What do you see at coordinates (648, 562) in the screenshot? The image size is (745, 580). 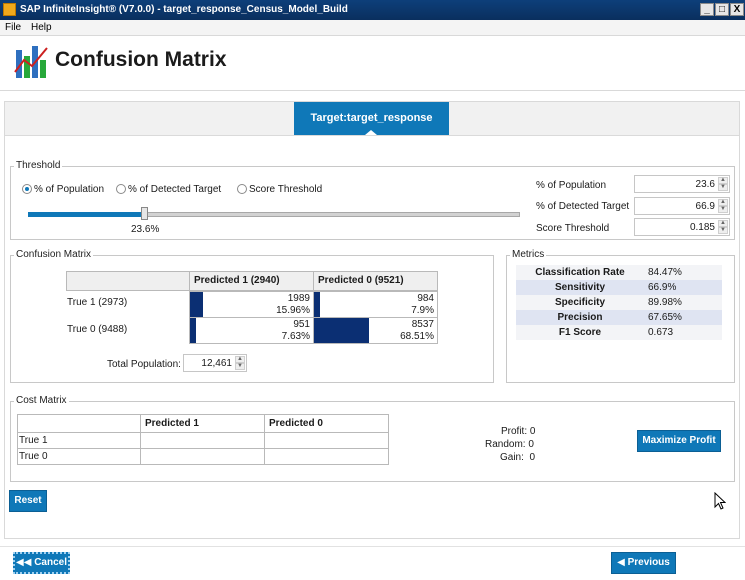 I see `previous-label: Previous` at bounding box center [648, 562].